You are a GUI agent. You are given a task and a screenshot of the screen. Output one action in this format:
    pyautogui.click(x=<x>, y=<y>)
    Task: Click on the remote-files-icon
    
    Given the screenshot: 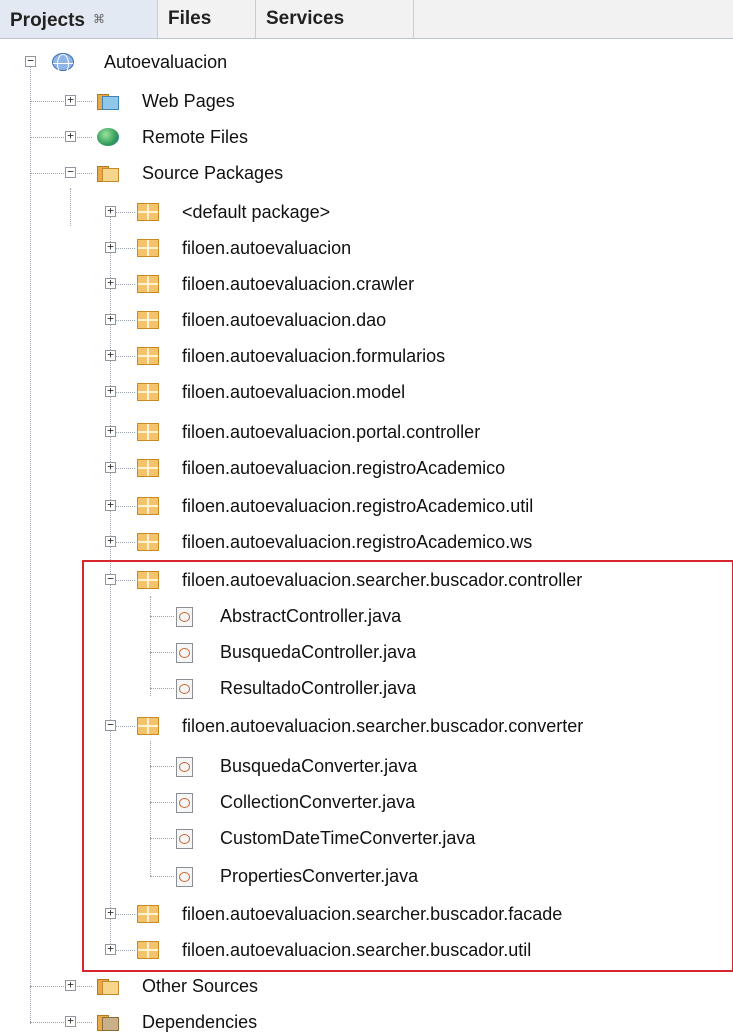 What is the action you would take?
    pyautogui.click(x=108, y=137)
    